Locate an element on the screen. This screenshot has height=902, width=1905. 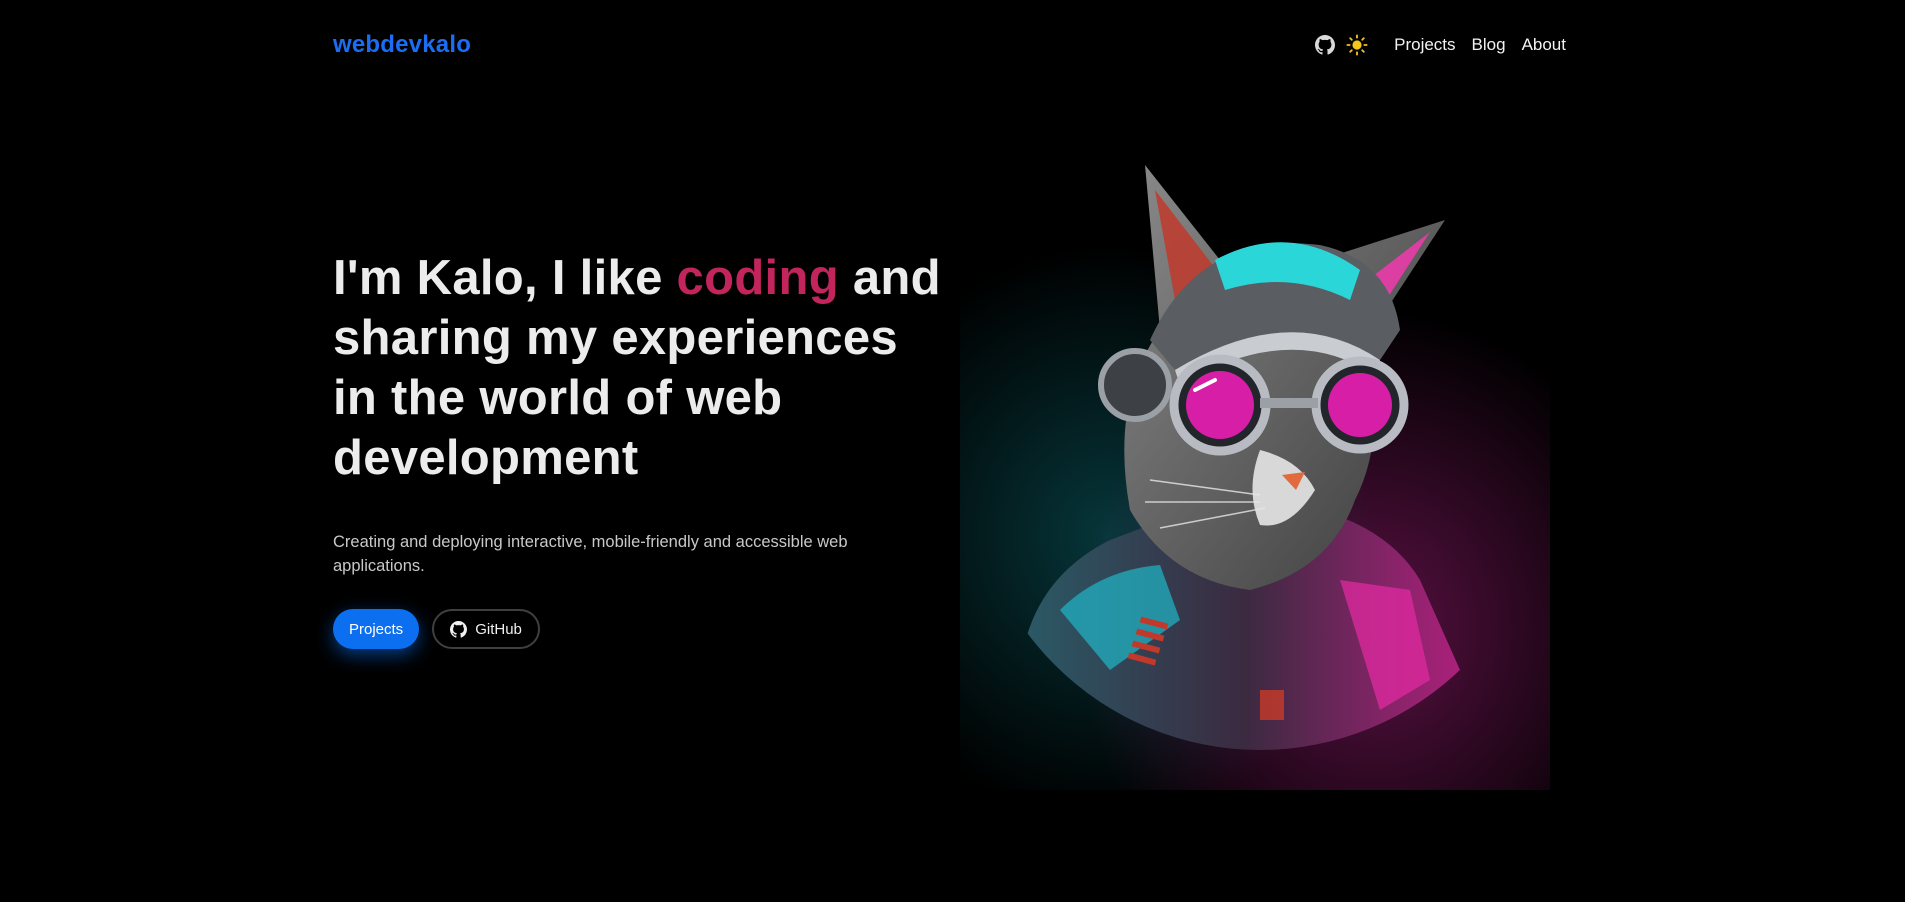
github-button: GitHub is located at coordinates (486, 629).